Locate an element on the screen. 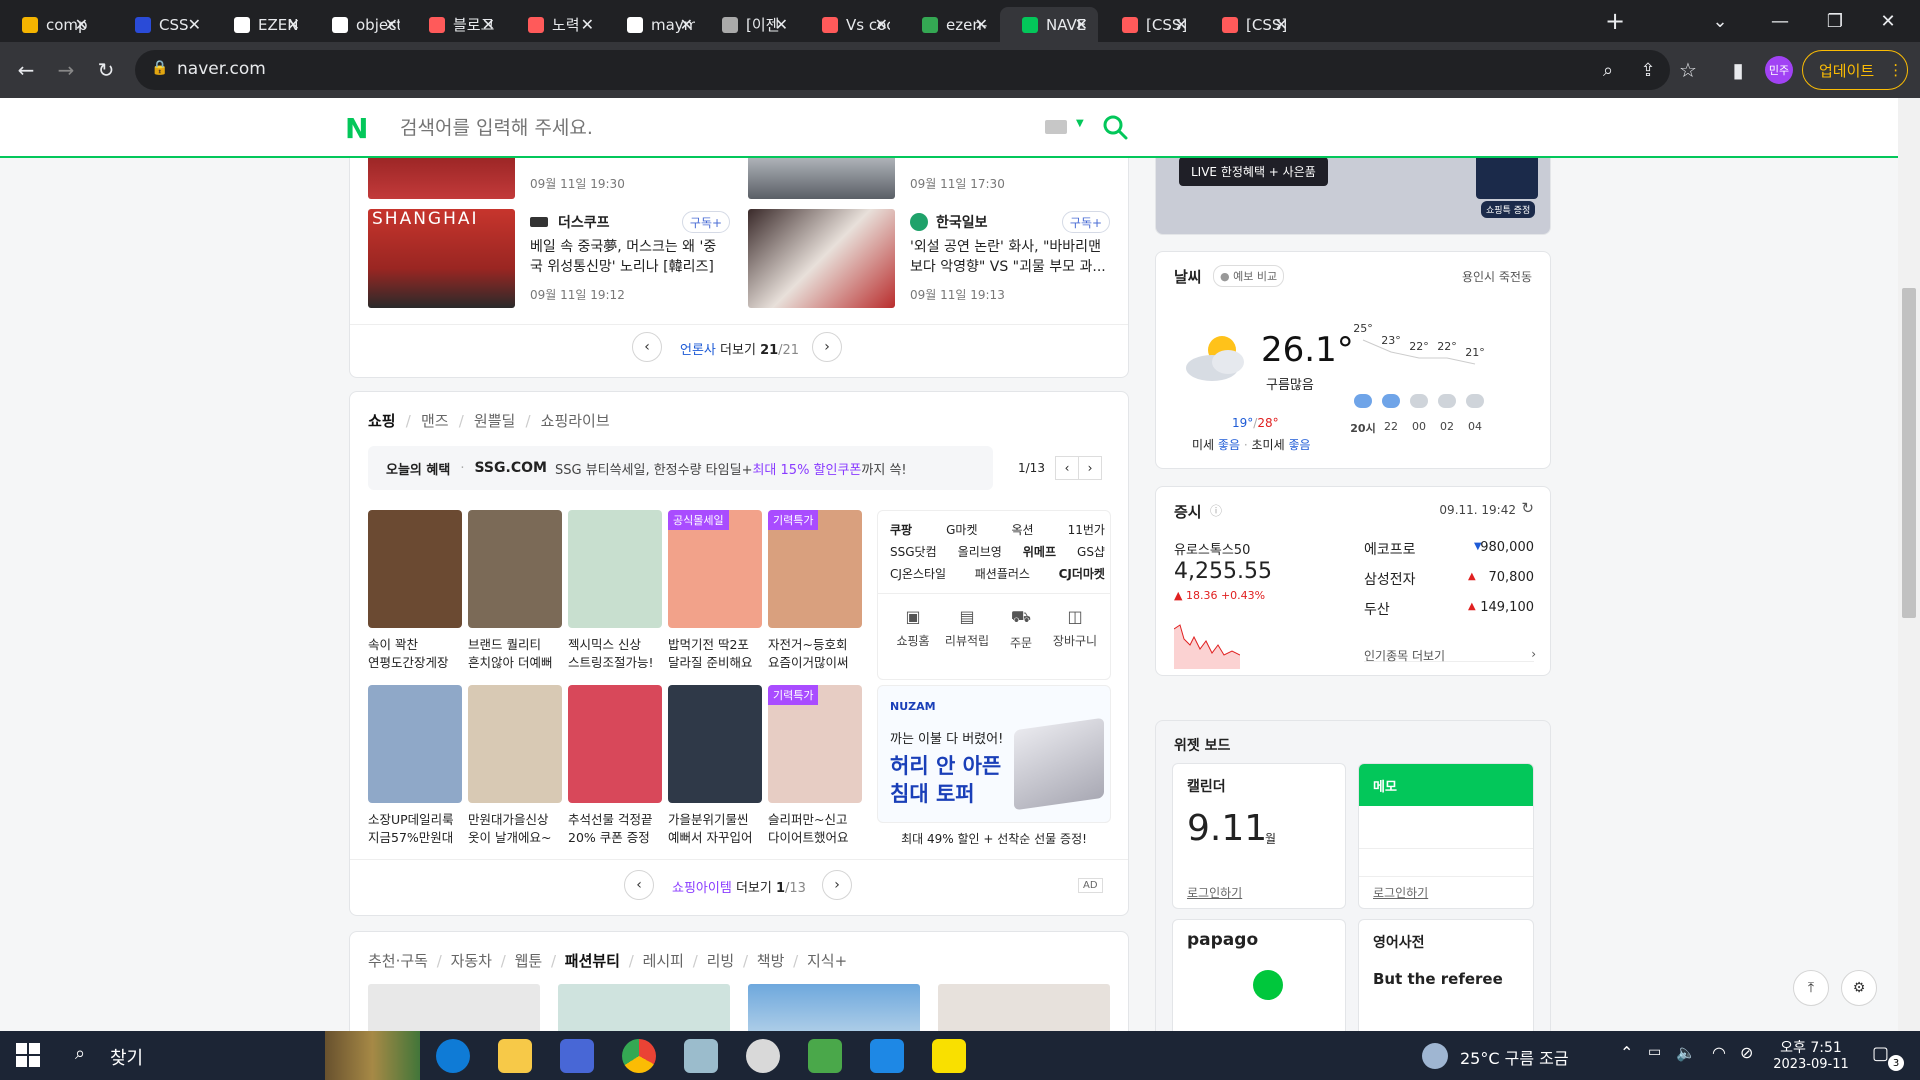 The height and width of the screenshot is (1080, 1920). address-bar: 🔒 naver.com ⌕ ⇪ is located at coordinates (902, 70).